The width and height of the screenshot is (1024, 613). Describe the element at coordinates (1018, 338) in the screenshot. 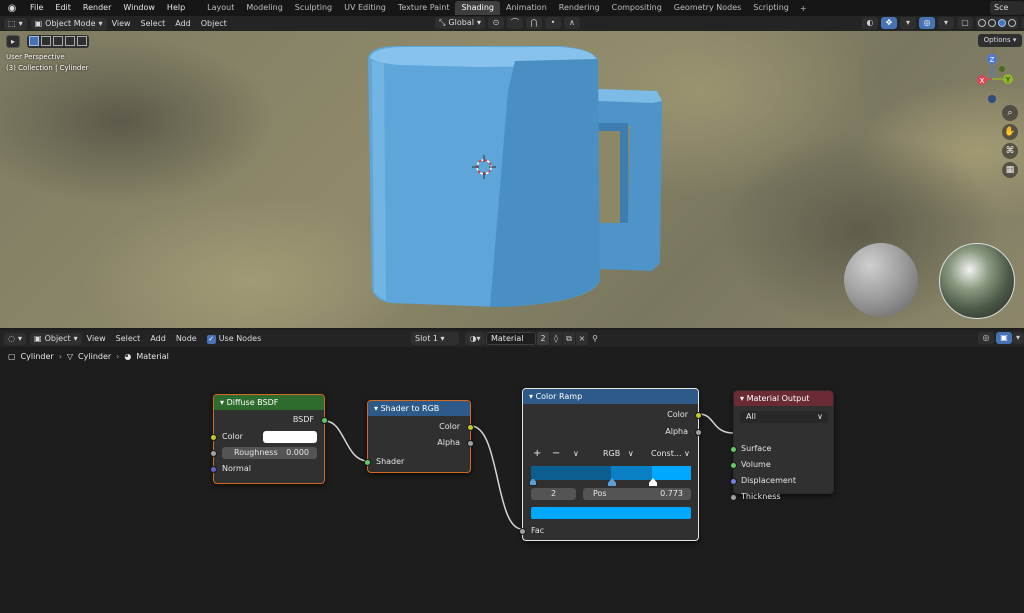

I see `node-dropdown-icon: ▾` at that location.